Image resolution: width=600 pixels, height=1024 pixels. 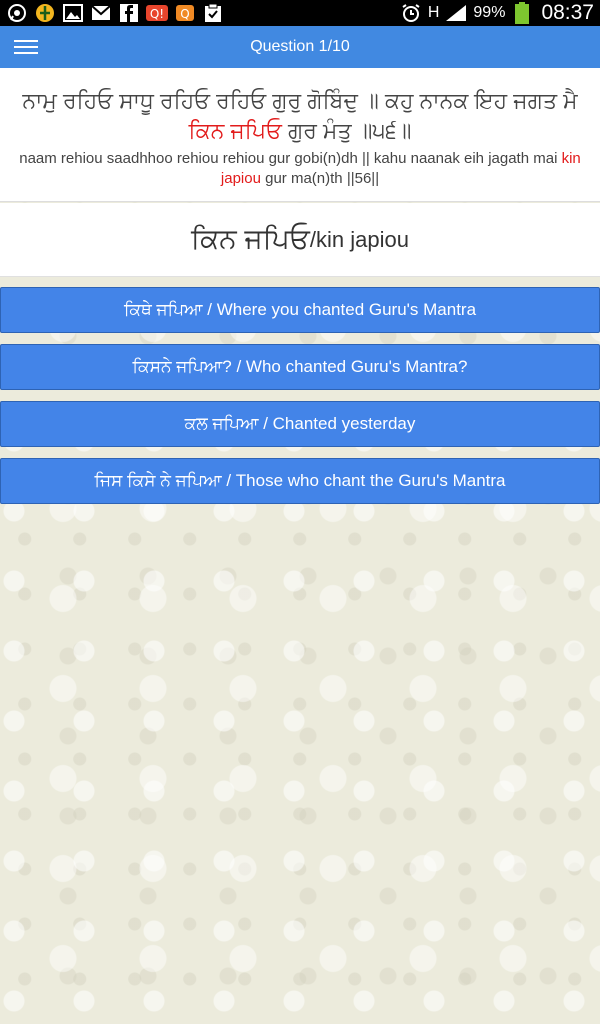 What do you see at coordinates (411, 13) in the screenshot?
I see `alarm-icon` at bounding box center [411, 13].